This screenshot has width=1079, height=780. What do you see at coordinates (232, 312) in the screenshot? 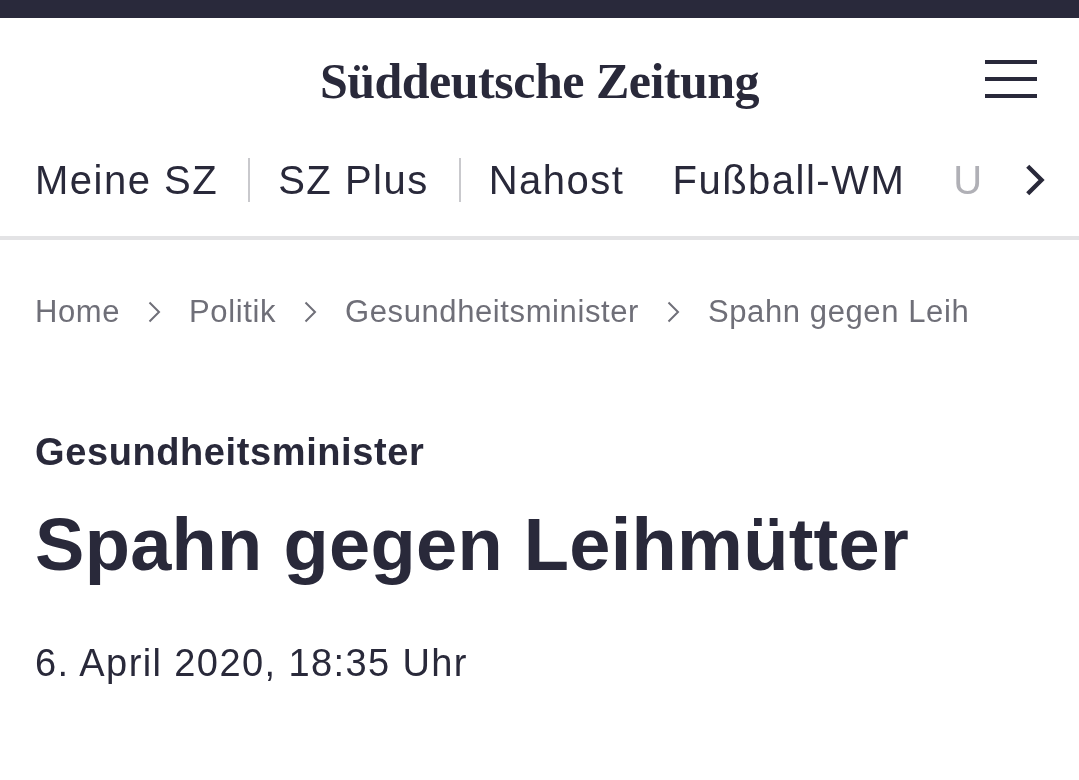
I see `breadcrumb-link: Politik` at bounding box center [232, 312].